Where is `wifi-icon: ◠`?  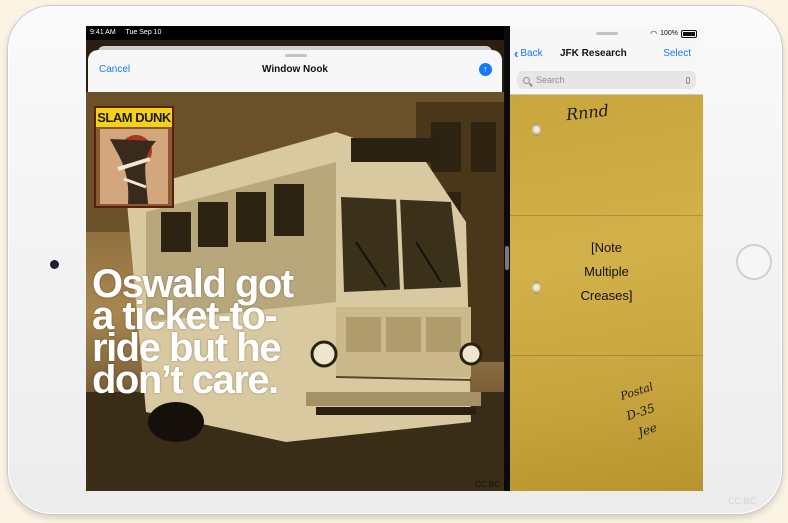
wifi-icon: ◠ is located at coordinates (654, 33).